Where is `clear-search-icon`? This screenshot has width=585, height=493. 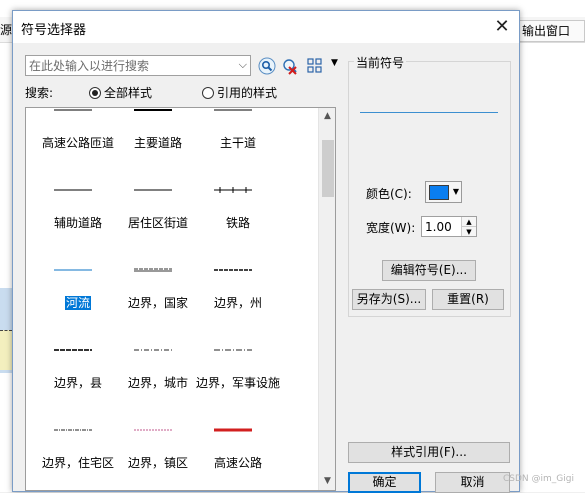 clear-search-icon is located at coordinates (290, 66).